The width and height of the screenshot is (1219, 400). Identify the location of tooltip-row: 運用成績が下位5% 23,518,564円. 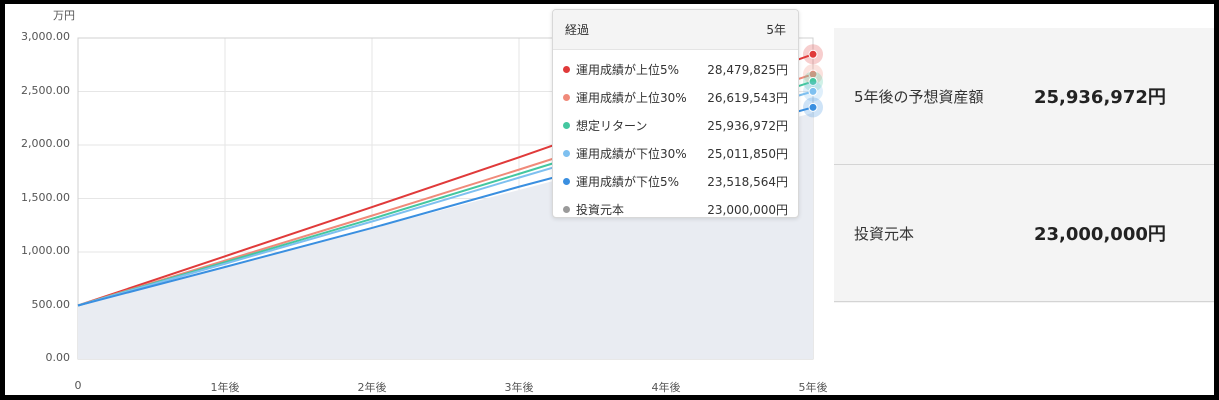
(675, 181).